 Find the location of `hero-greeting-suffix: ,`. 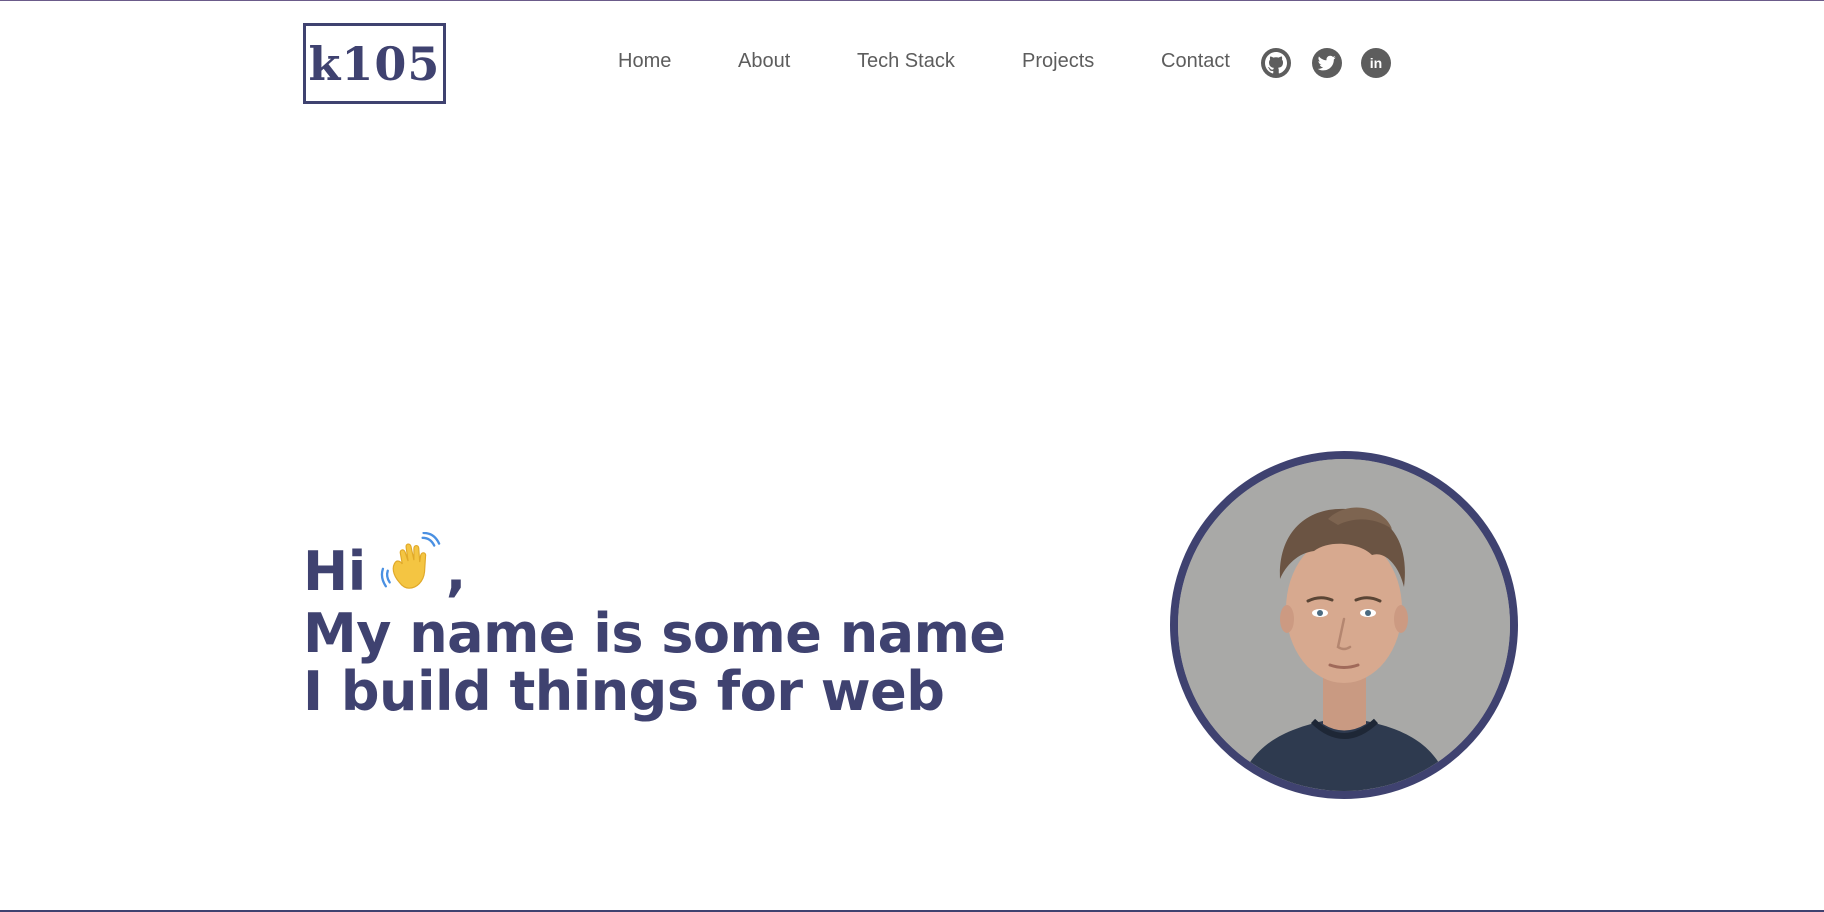

hero-greeting-suffix: , is located at coordinates (456, 571).